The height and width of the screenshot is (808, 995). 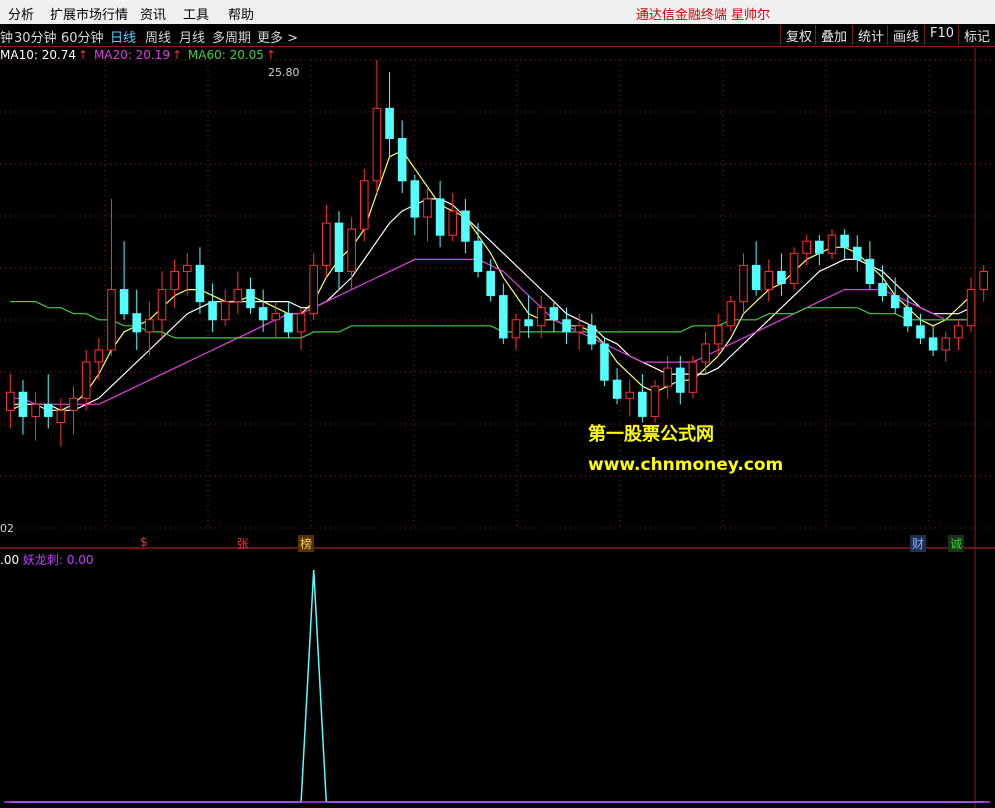 I want to click on ma10-label: MA10: 20.74, so click(x=38, y=55).